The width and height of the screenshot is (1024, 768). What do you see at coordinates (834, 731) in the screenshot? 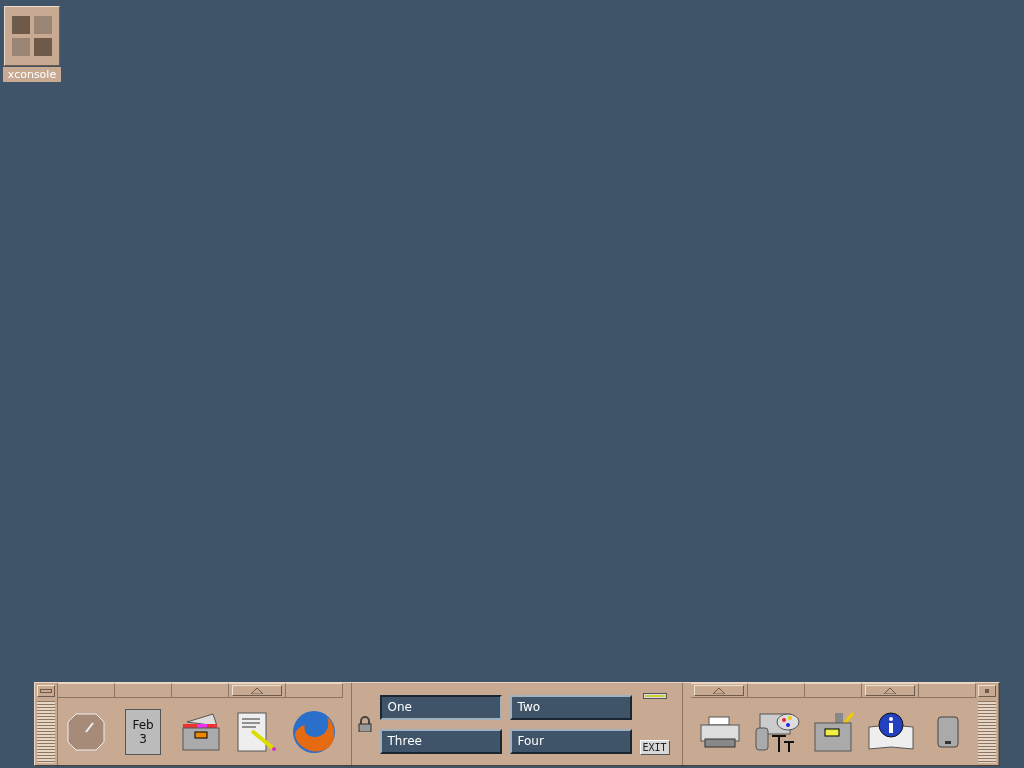
I see `toolbox-icon` at bounding box center [834, 731].